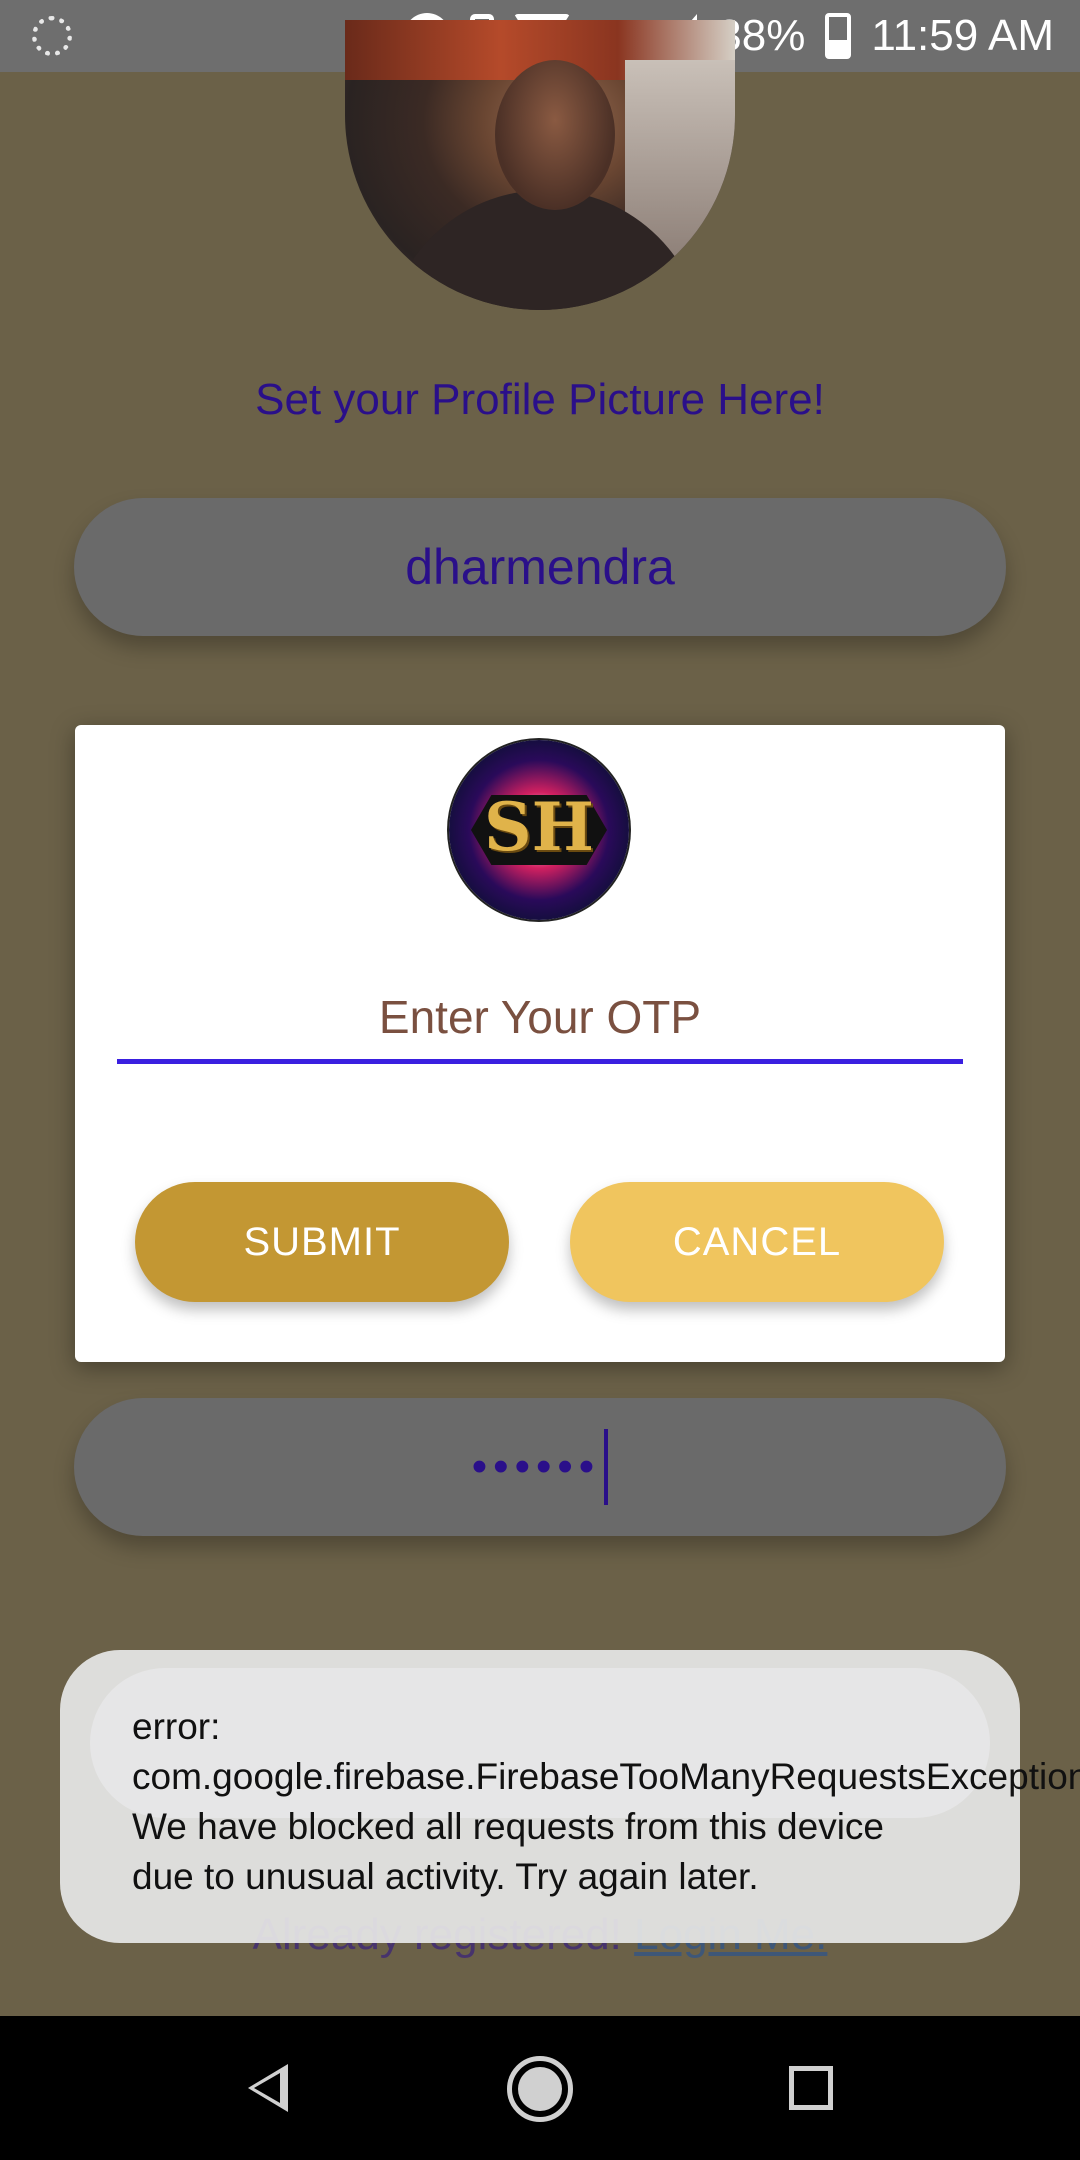  I want to click on loading-spinner-icon, so click(52, 36).